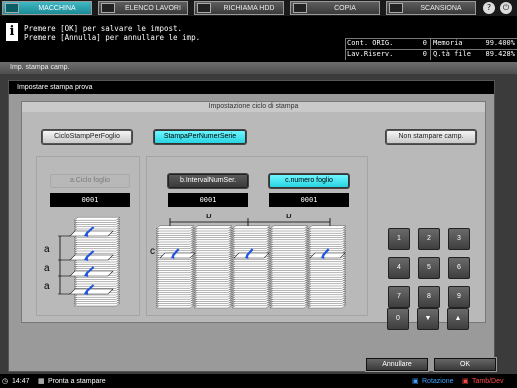  What do you see at coordinates (424, 54) in the screenshot?
I see `lav-riserv-value: 0` at bounding box center [424, 54].